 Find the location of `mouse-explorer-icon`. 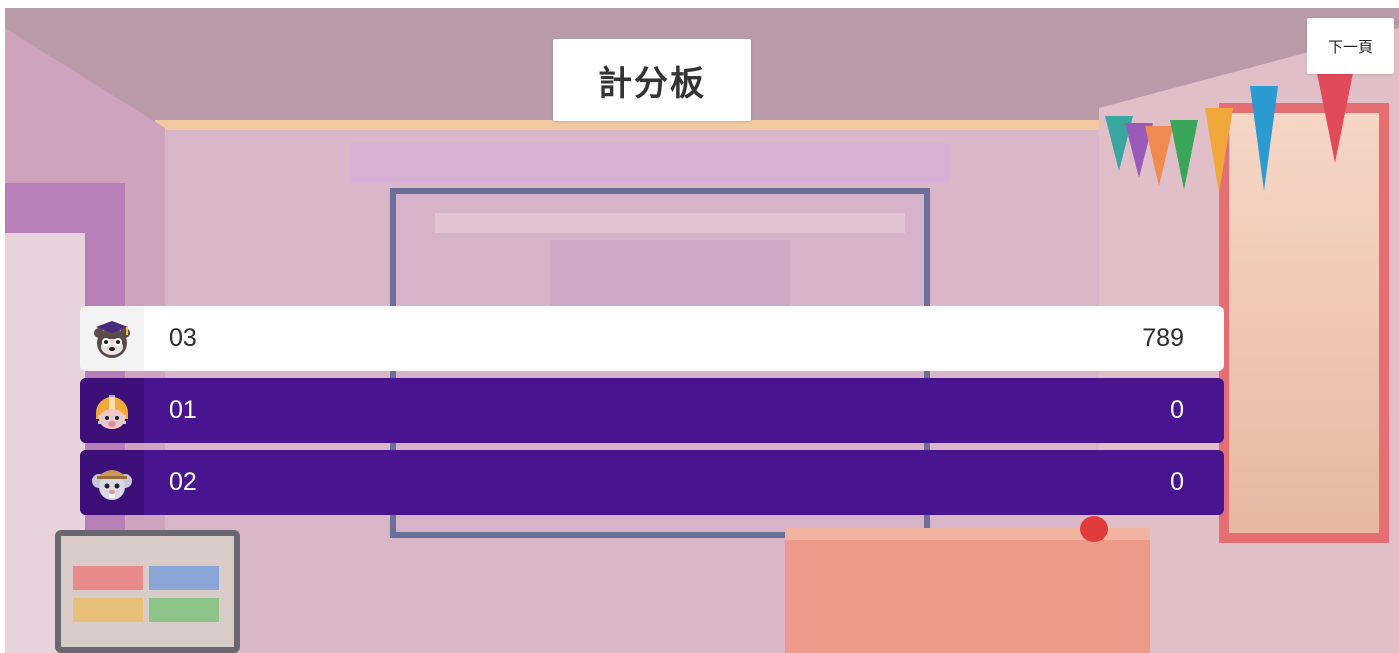

mouse-explorer-icon is located at coordinates (112, 482).